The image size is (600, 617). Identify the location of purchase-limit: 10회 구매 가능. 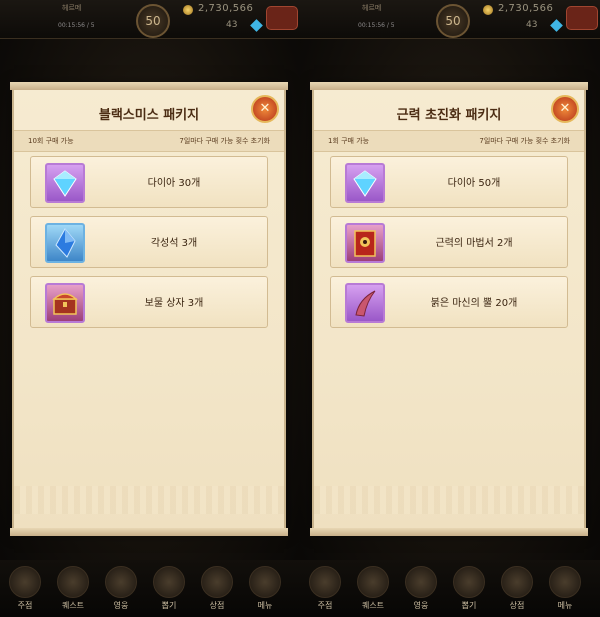
(51, 141).